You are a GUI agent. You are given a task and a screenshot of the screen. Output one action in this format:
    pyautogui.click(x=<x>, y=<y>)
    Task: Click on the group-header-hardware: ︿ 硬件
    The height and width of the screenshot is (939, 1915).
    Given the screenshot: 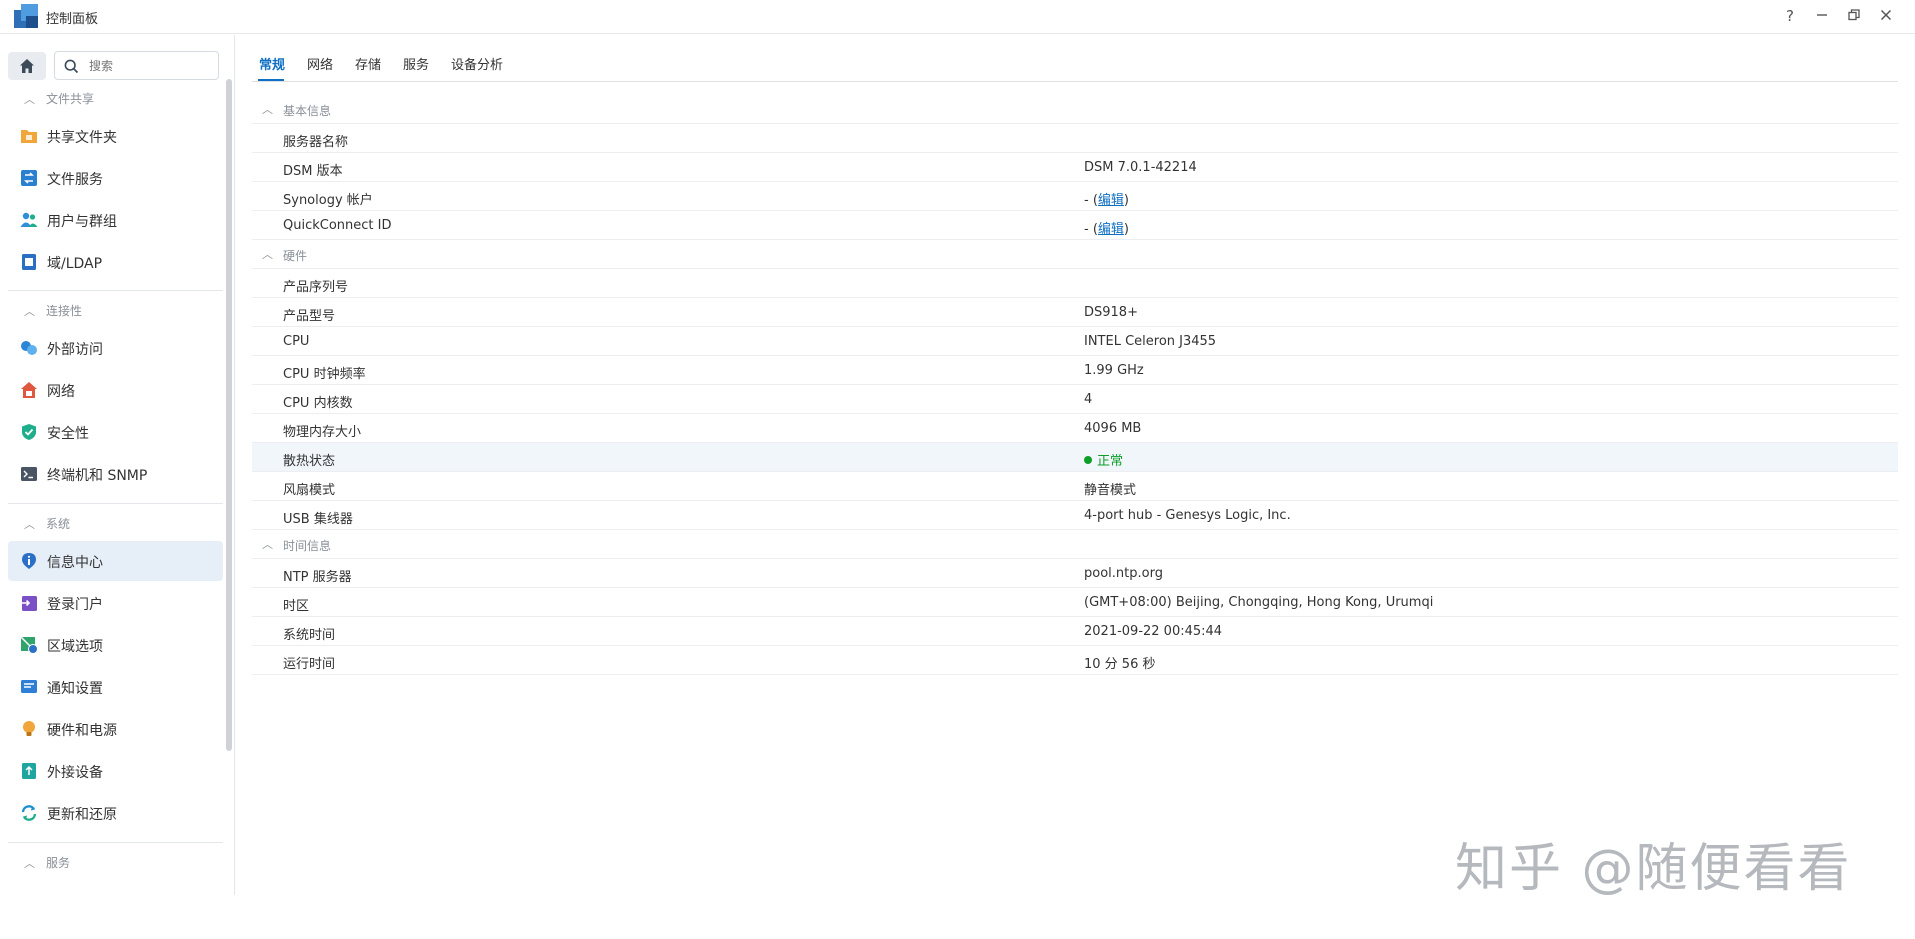 What is the action you would take?
    pyautogui.click(x=1075, y=254)
    